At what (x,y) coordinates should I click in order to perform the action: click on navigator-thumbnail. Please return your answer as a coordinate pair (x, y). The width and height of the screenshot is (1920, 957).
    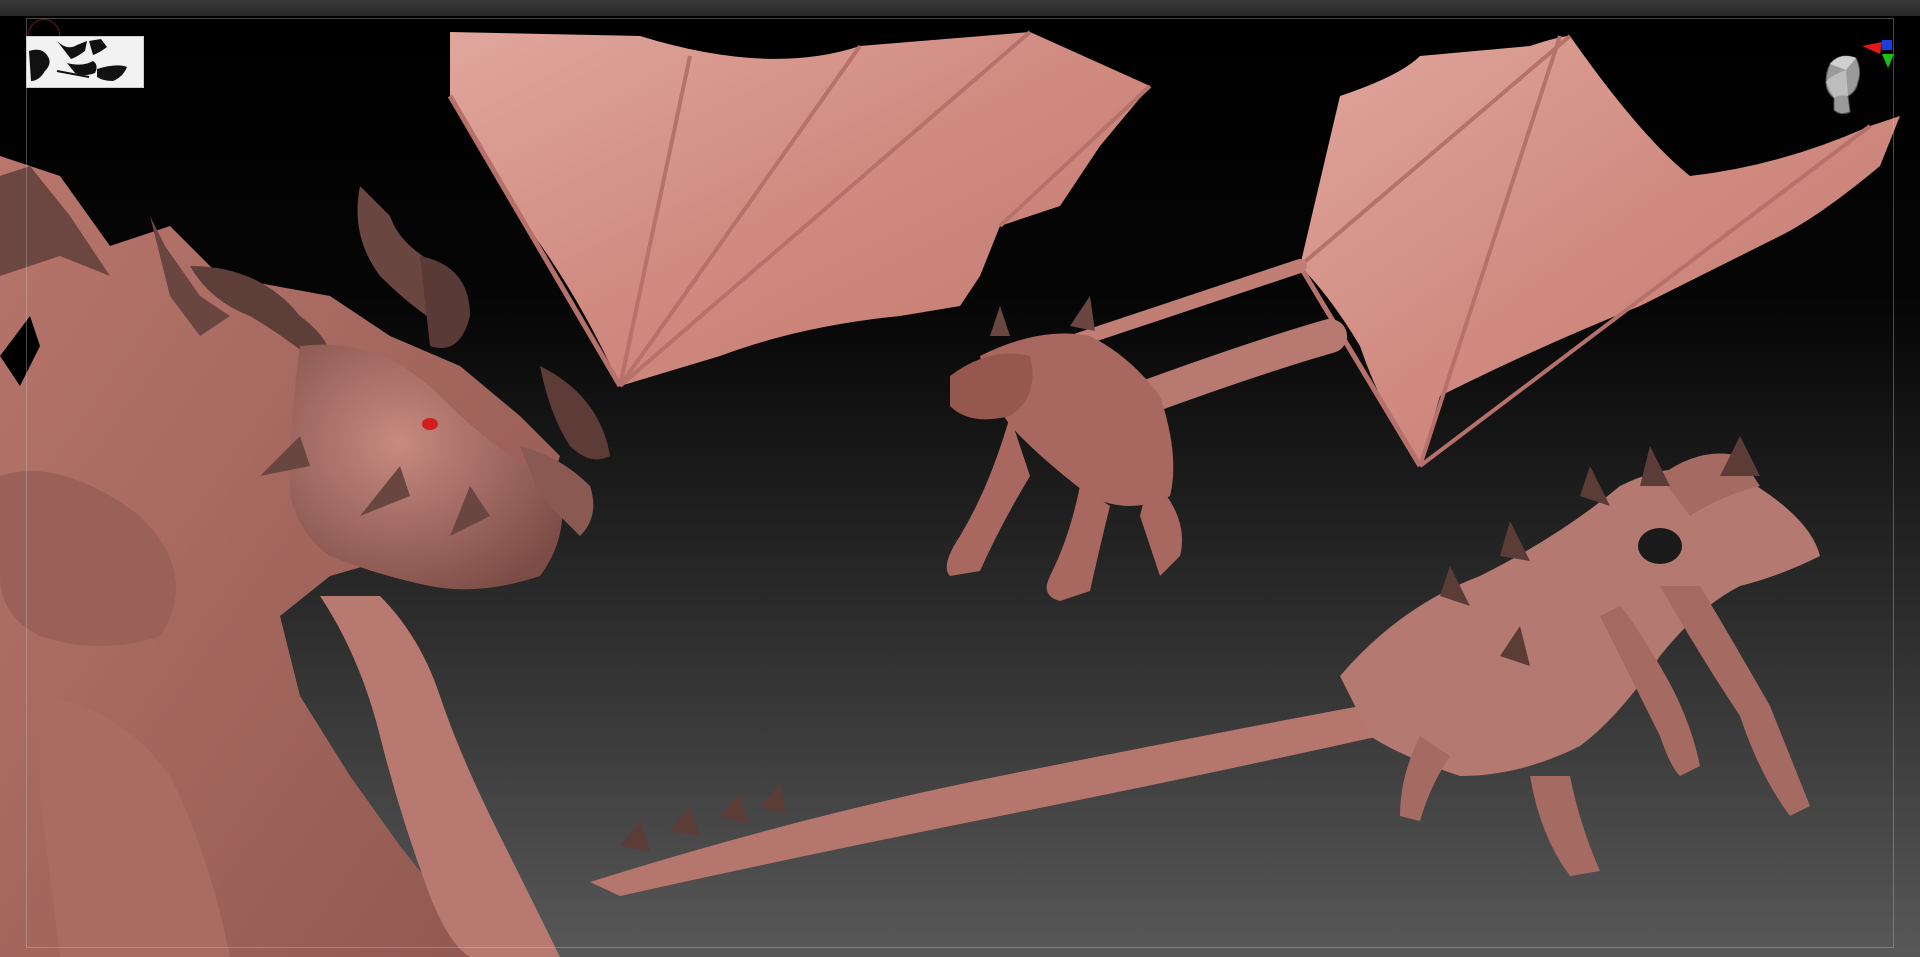
    Looking at the image, I should click on (85, 62).